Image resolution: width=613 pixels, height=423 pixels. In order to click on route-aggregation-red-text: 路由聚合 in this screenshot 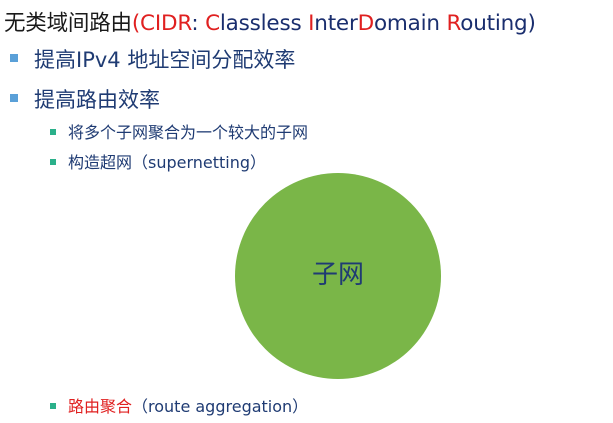, I will do `click(100, 406)`.